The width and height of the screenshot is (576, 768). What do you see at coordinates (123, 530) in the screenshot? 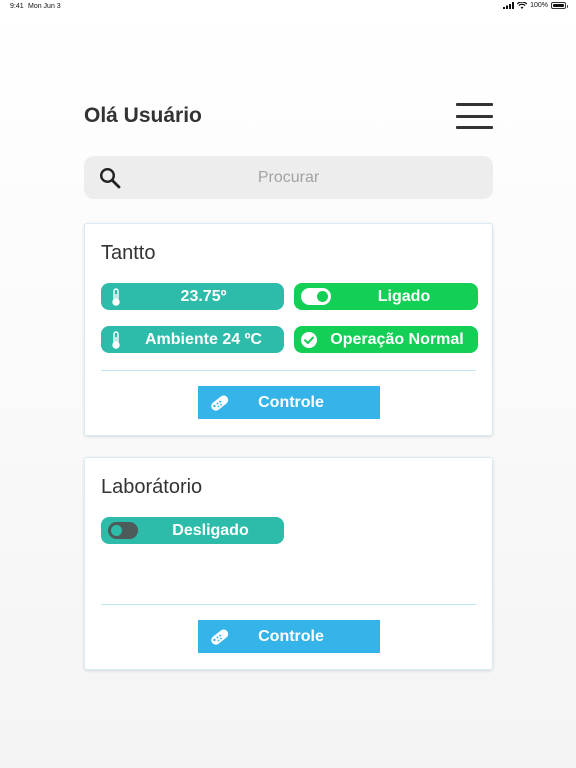
I see `toggle-off-icon` at bounding box center [123, 530].